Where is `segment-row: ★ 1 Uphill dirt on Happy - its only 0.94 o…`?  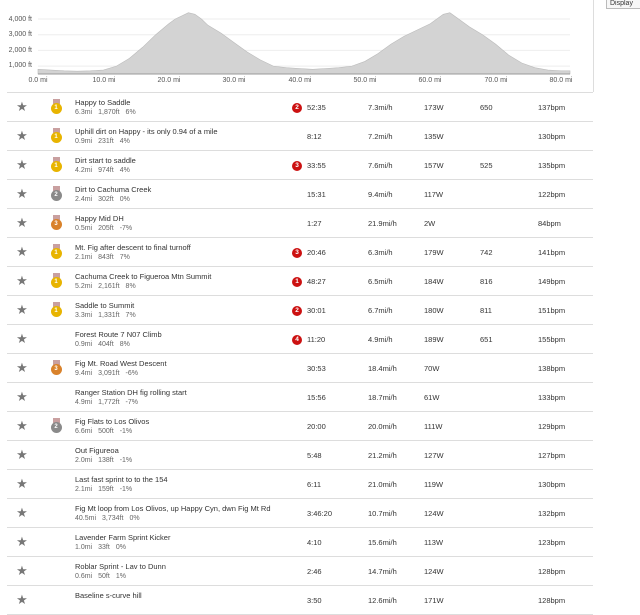 segment-row: ★ 1 Uphill dirt on Happy - its only 0.94 o… is located at coordinates (300, 136).